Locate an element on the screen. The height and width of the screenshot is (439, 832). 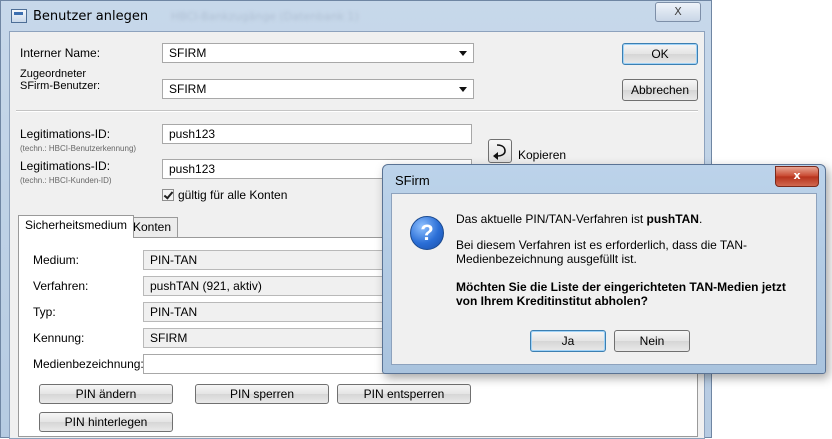
legit-id-label-2: Legitimations-ID: is located at coordinates (65, 166).